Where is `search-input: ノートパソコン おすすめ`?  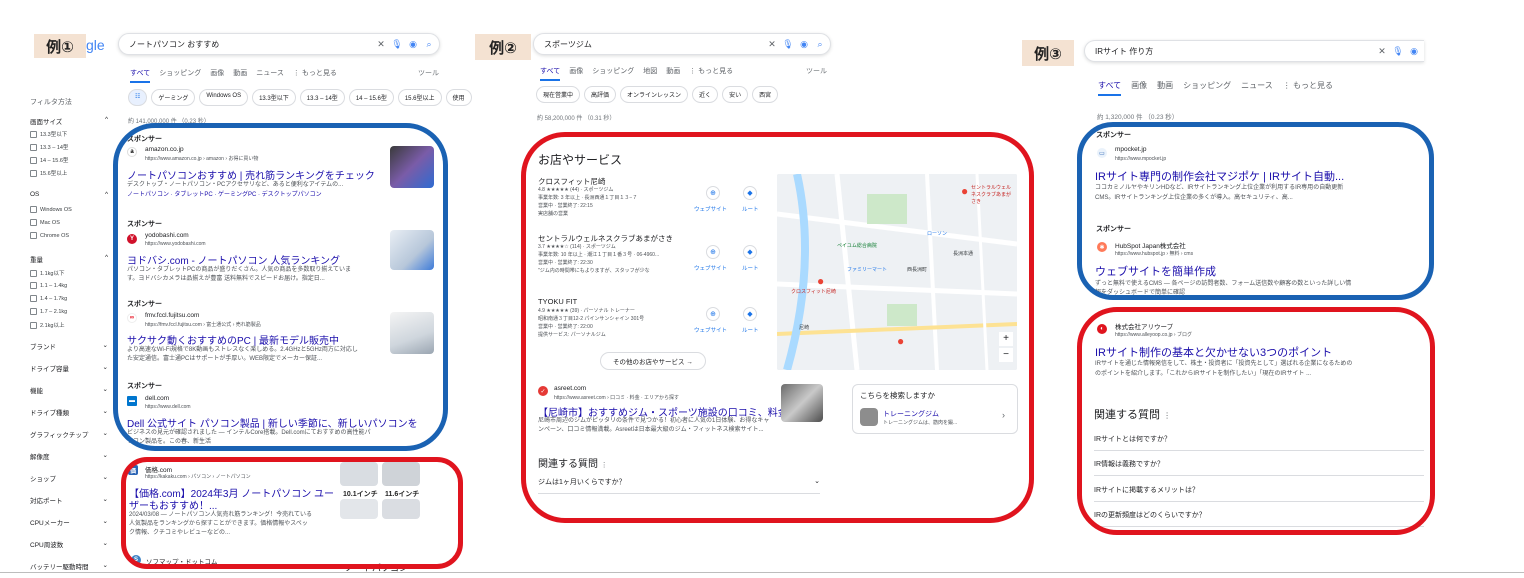 search-input: ノートパソコン おすすめ is located at coordinates (252, 44).